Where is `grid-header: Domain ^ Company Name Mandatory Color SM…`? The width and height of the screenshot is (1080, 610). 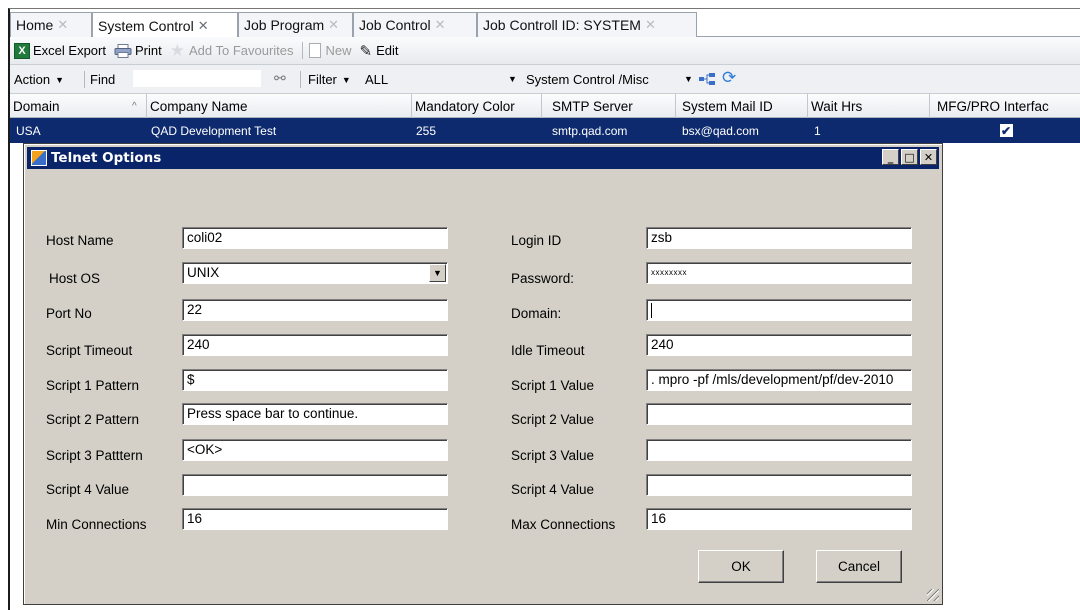 grid-header: Domain ^ Company Name Mandatory Color SM… is located at coordinates (545, 106).